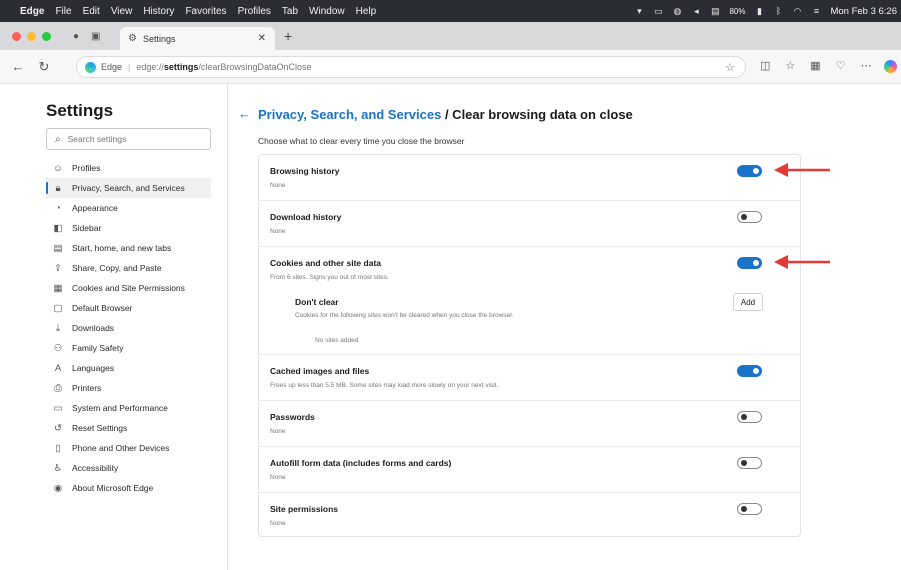  What do you see at coordinates (866, 65) in the screenshot?
I see `more-options-icon: ⋯` at bounding box center [866, 65].